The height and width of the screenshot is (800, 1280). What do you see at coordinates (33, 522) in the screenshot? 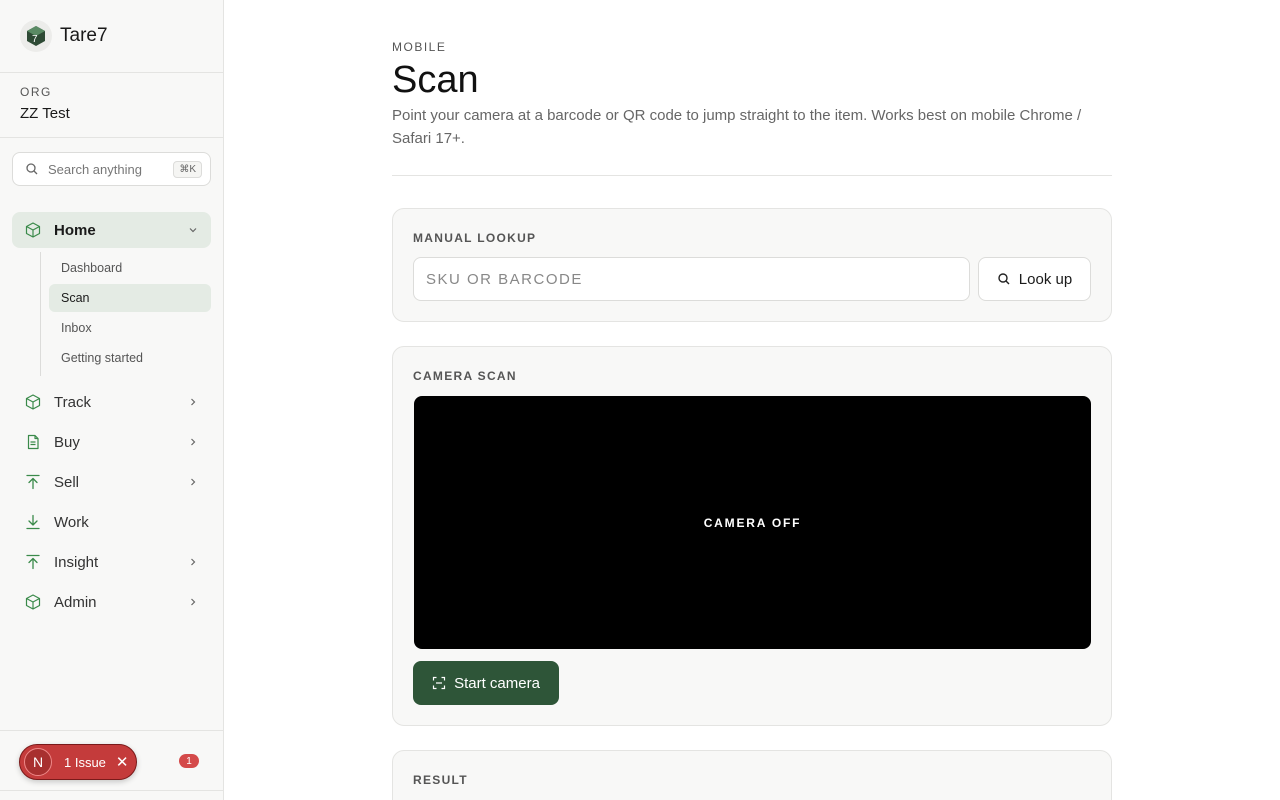
I see `download-icon` at bounding box center [33, 522].